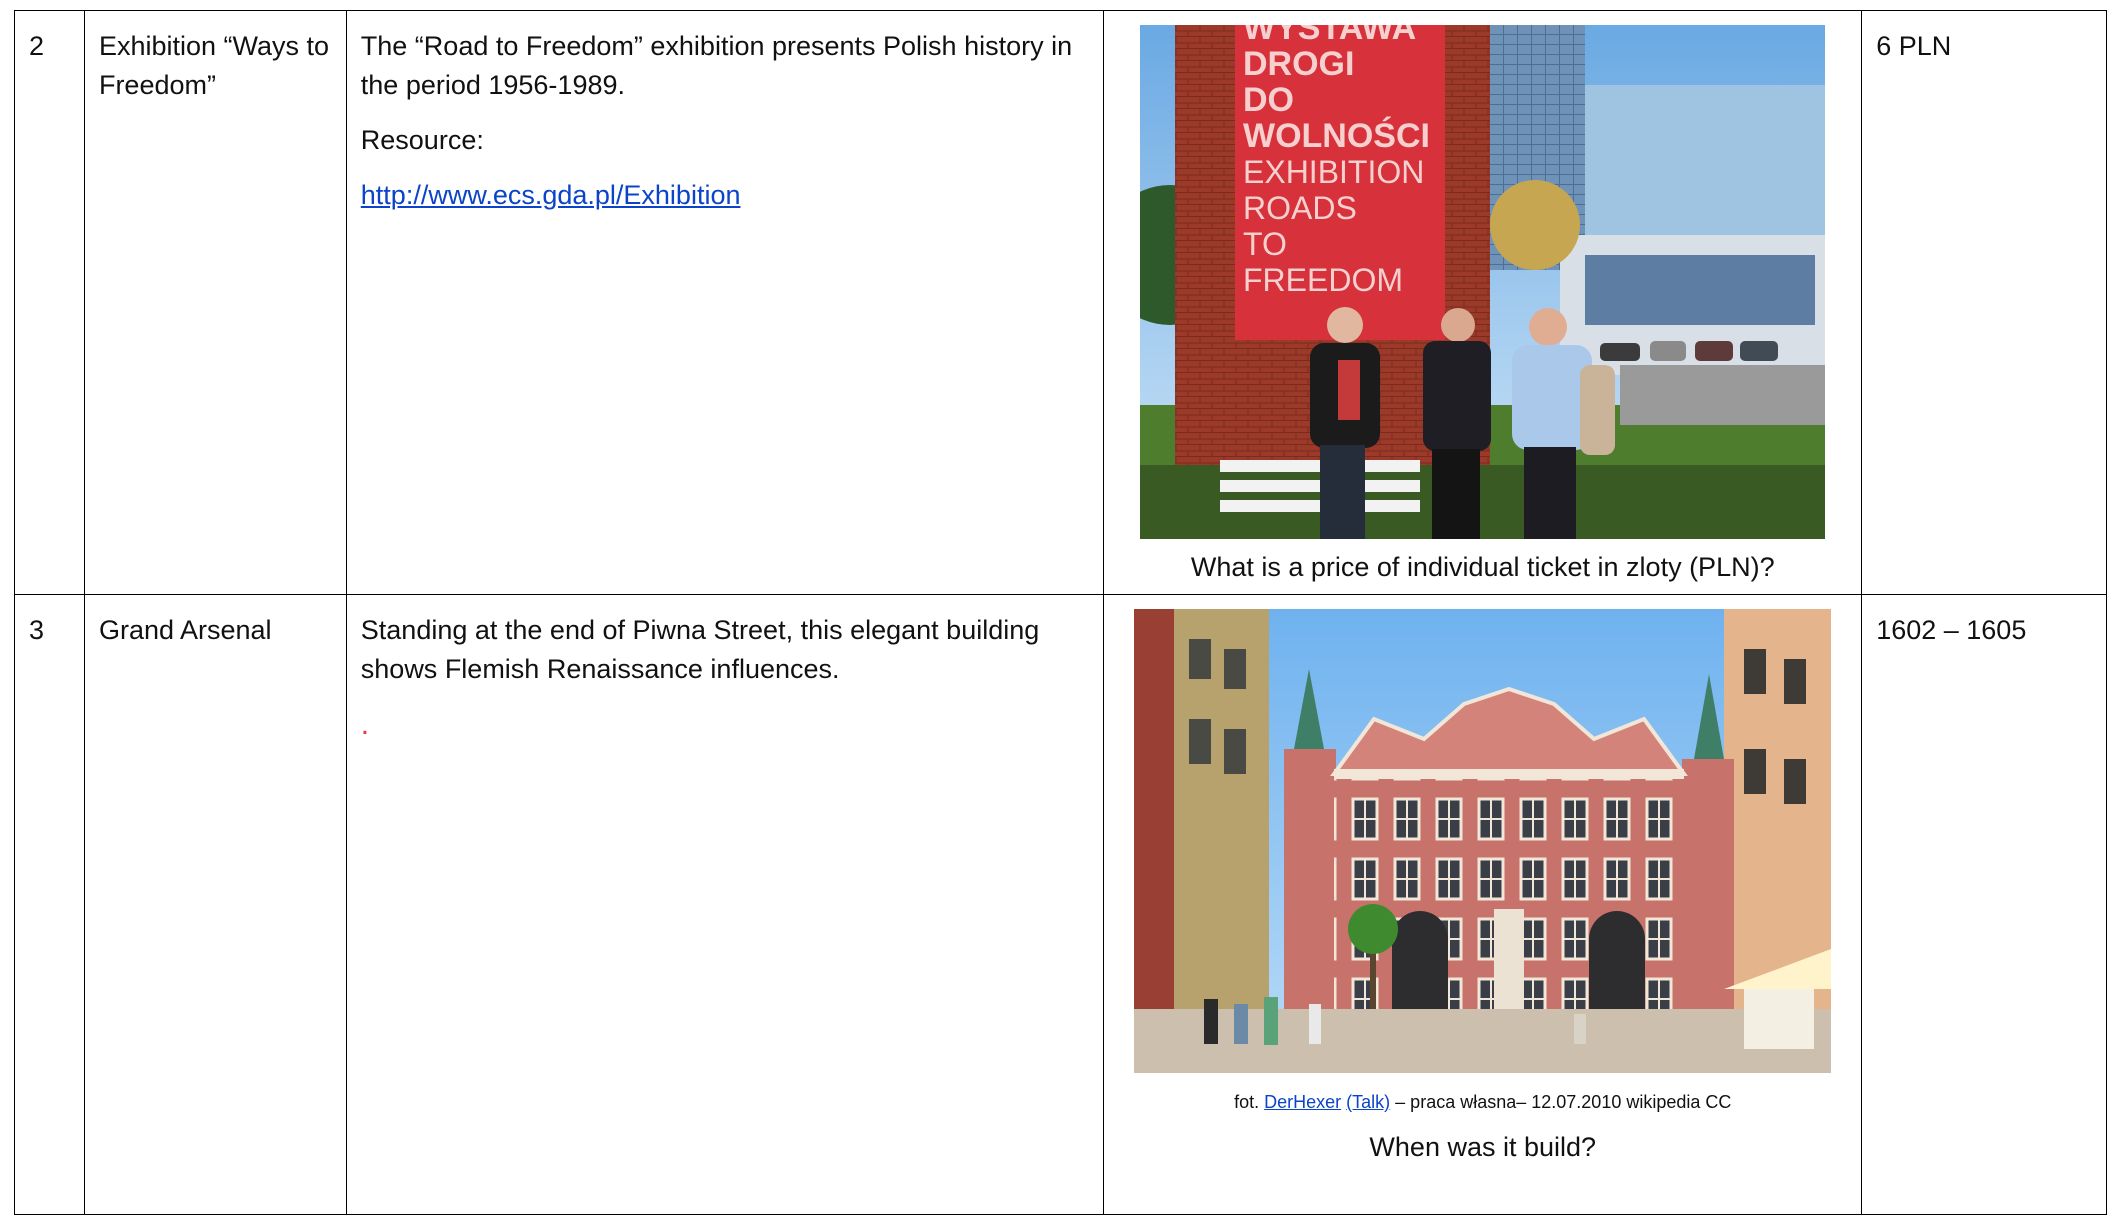 The image size is (2107, 1221). What do you see at coordinates (1265, 244) in the screenshot?
I see `banner-line: TO` at bounding box center [1265, 244].